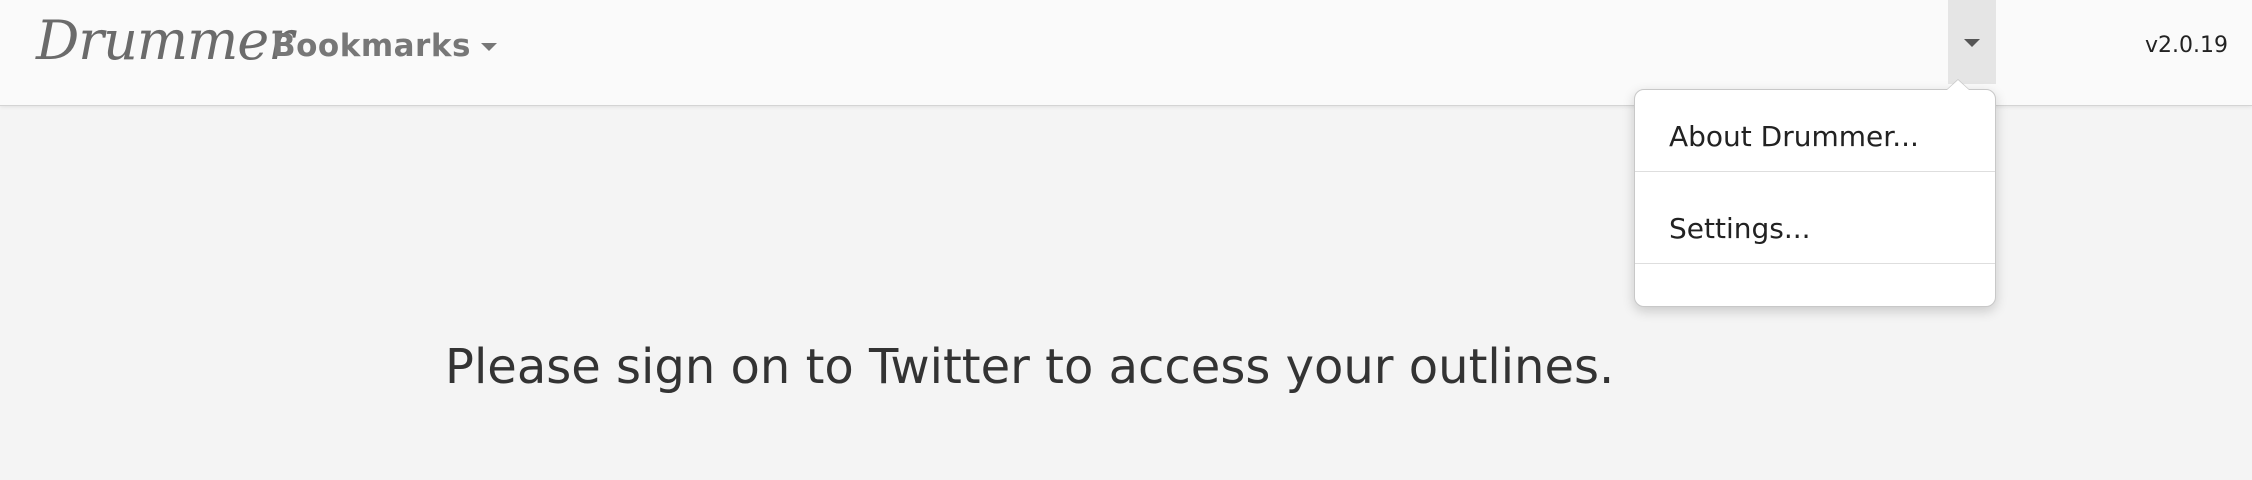  I want to click on brand-logo: Drummer, so click(165, 41).